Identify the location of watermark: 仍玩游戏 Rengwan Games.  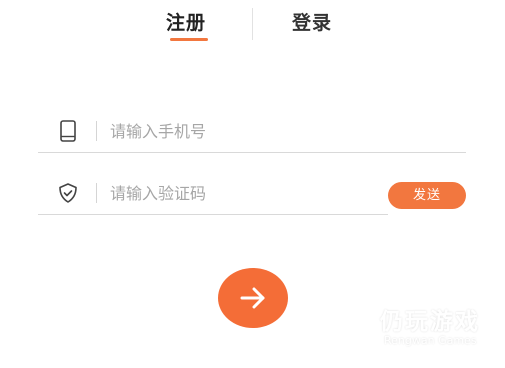
(415, 330).